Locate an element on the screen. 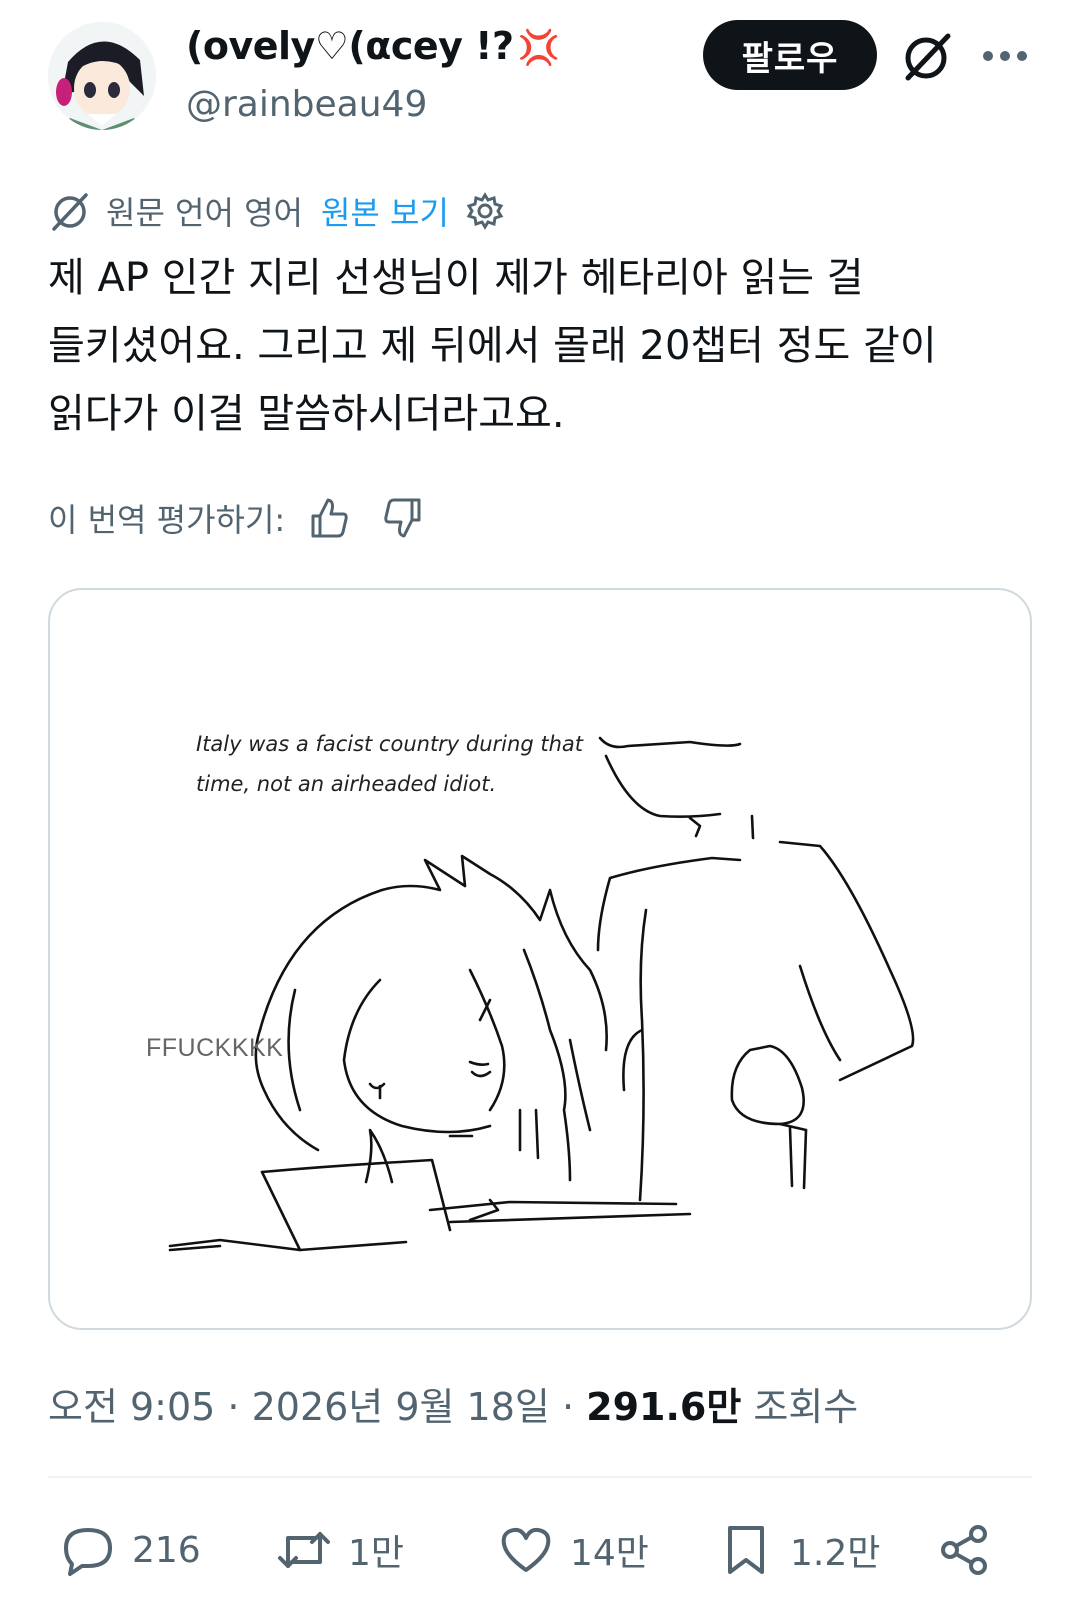 The image size is (1080, 1607). bookmark-count: 1.2만 is located at coordinates (835, 1553).